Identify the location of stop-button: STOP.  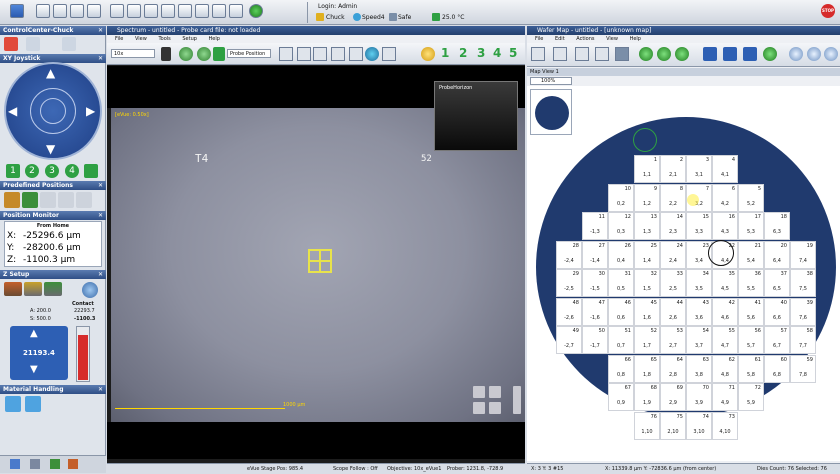
(828, 11).